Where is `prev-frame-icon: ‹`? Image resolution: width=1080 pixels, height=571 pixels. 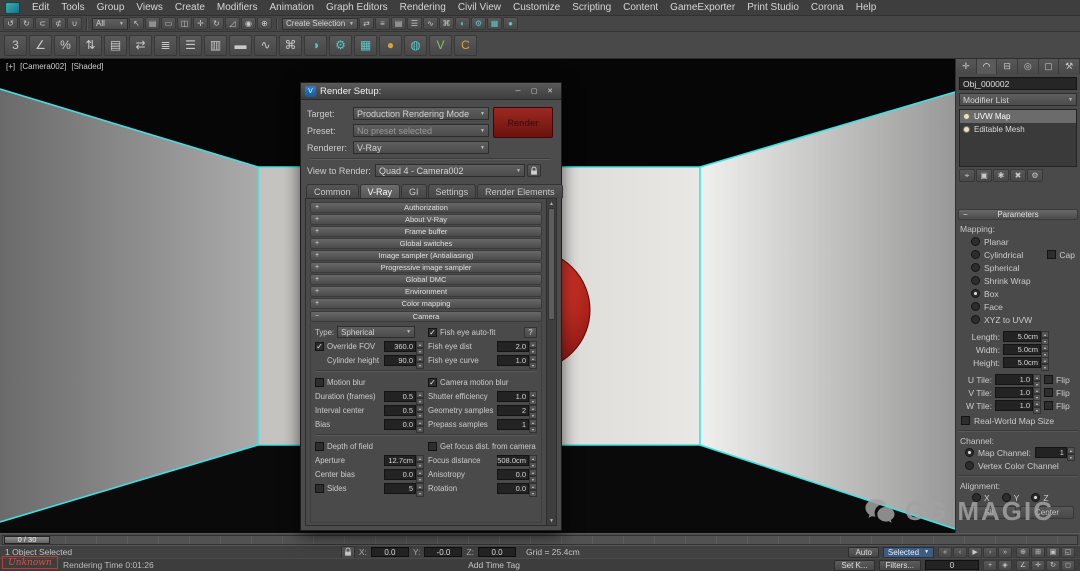
prev-frame-icon: ‹ is located at coordinates (960, 552).